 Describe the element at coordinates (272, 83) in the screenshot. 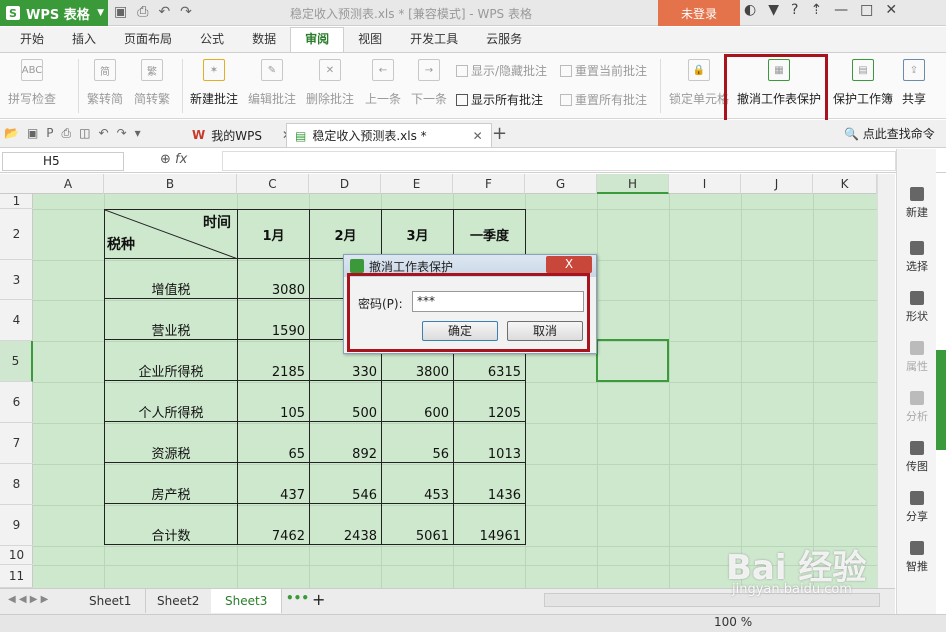

I see `edit-comment-button: ✎ 编辑批注` at that location.